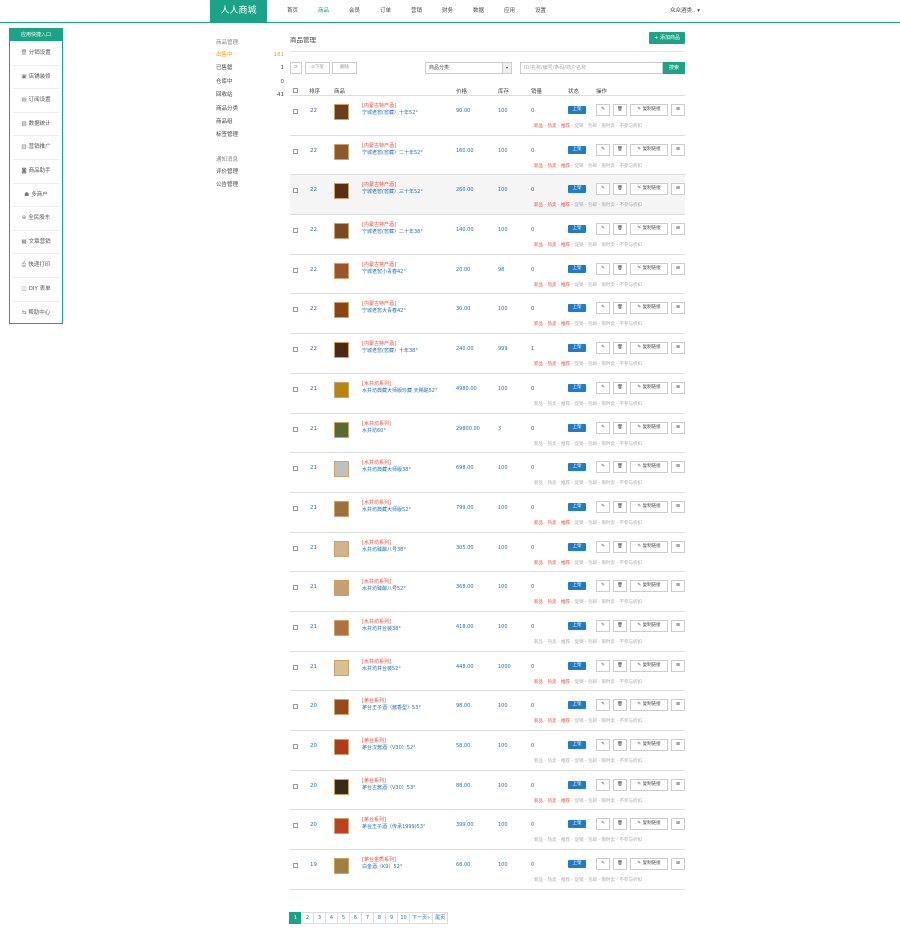 This screenshot has height=951, width=900. What do you see at coordinates (463, 111) in the screenshot?
I see `product-price: 90.00` at bounding box center [463, 111].